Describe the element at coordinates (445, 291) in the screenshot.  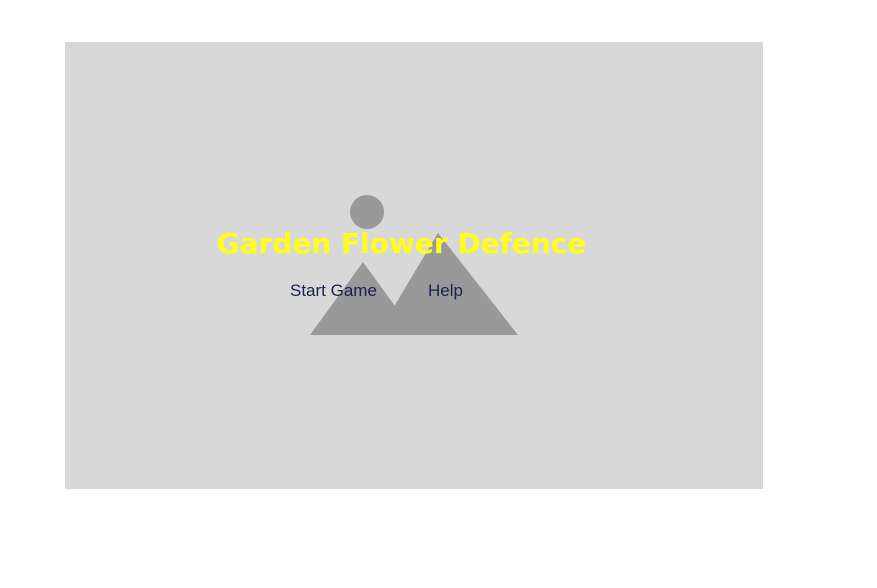
I see `help-button: Help` at that location.